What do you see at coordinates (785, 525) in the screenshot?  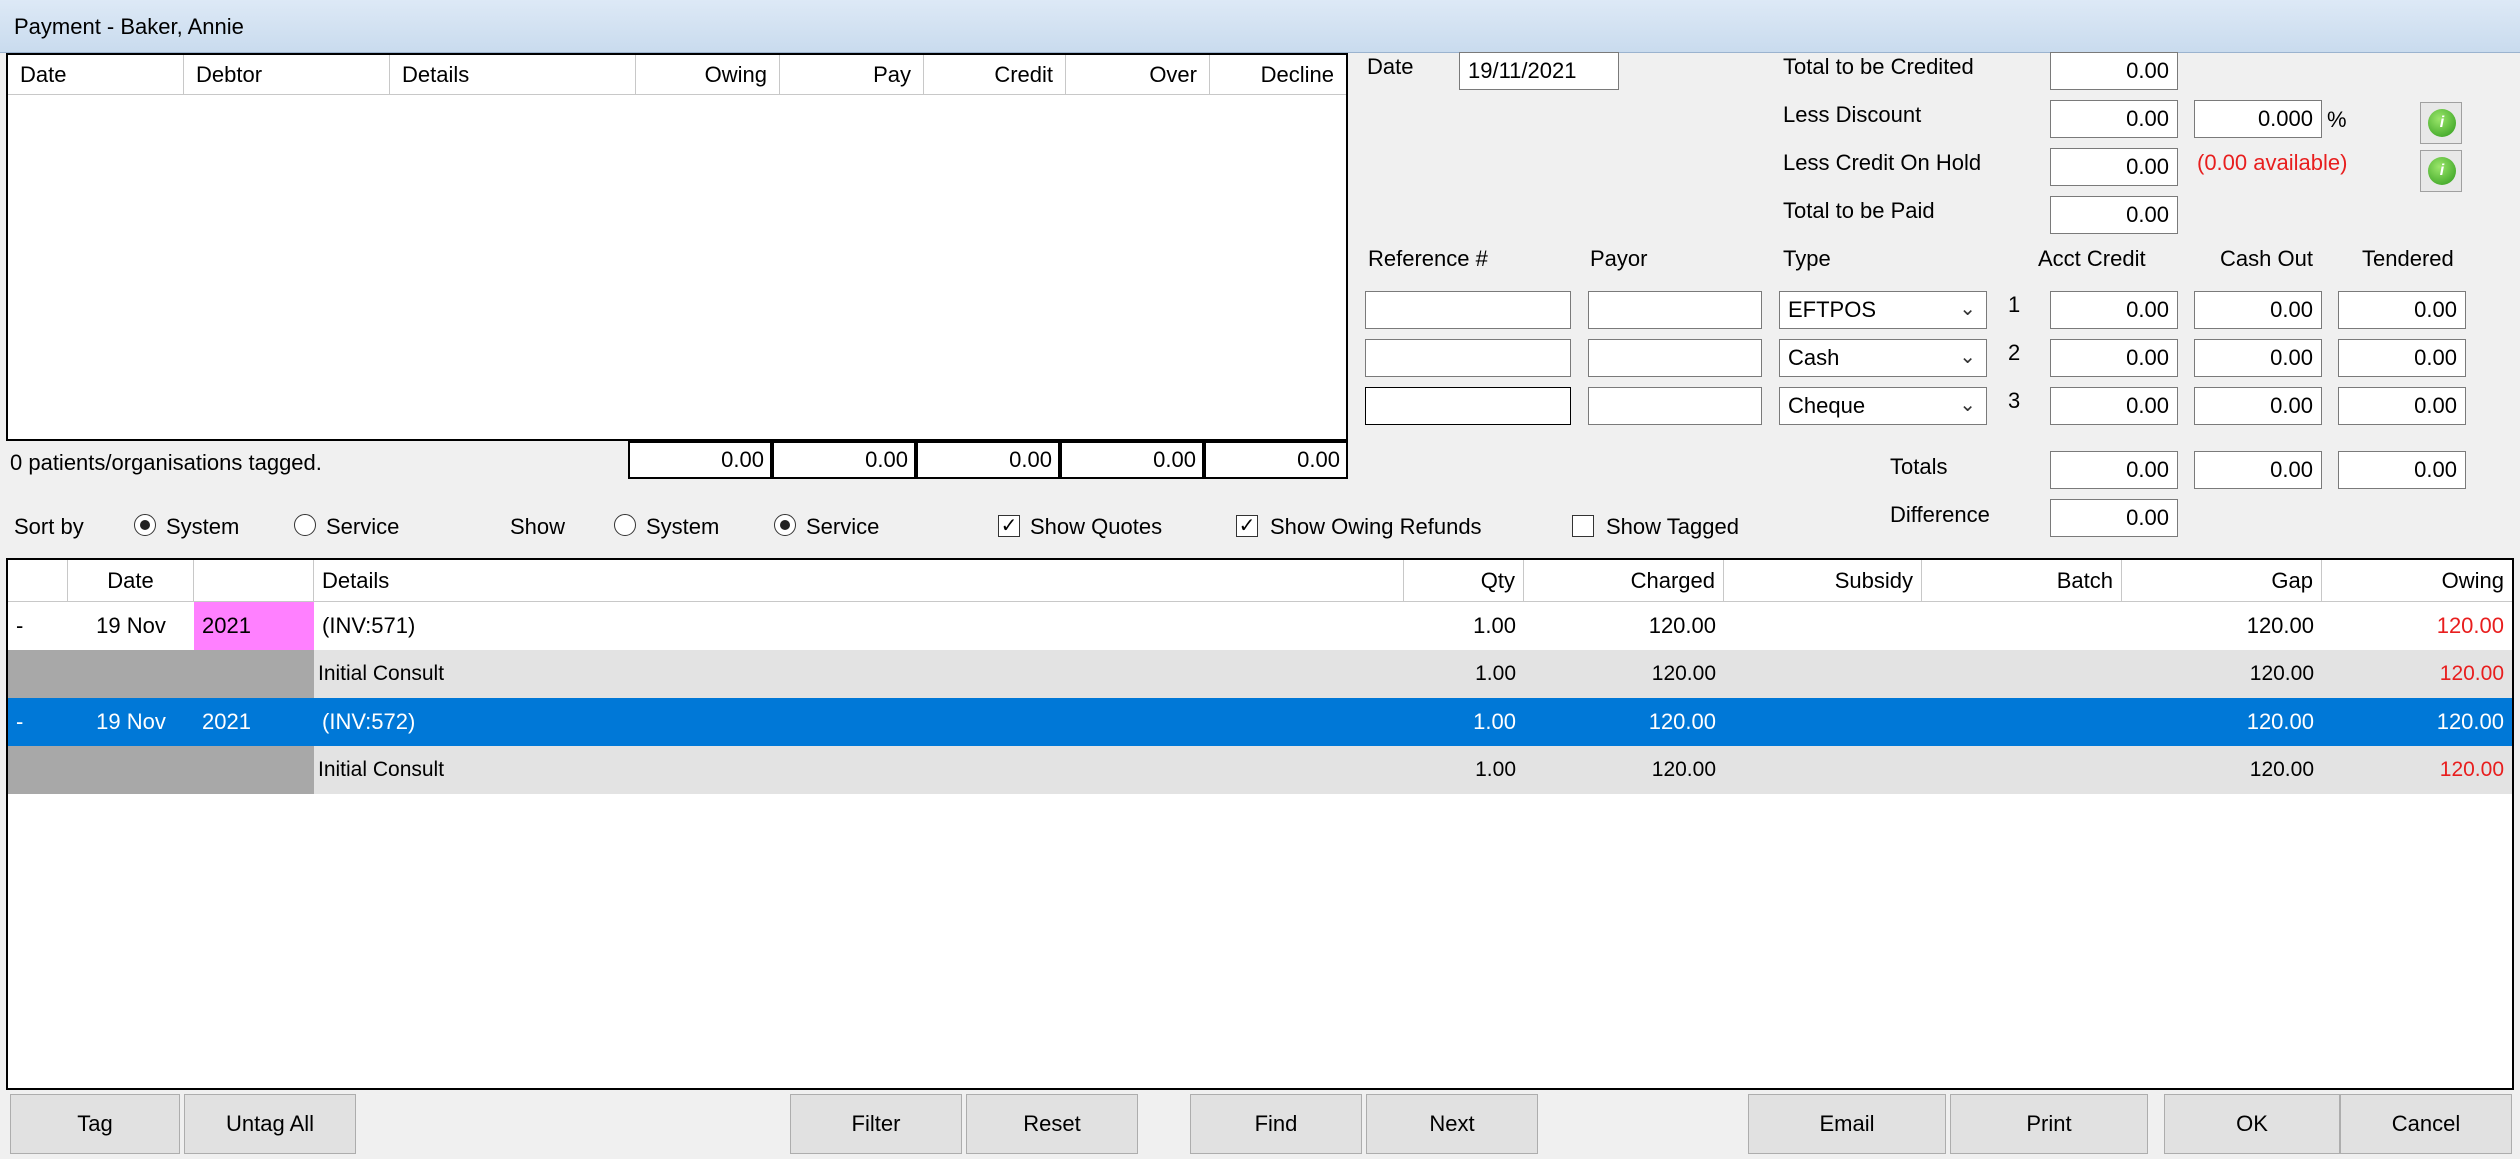 I see `show-service-radio` at bounding box center [785, 525].